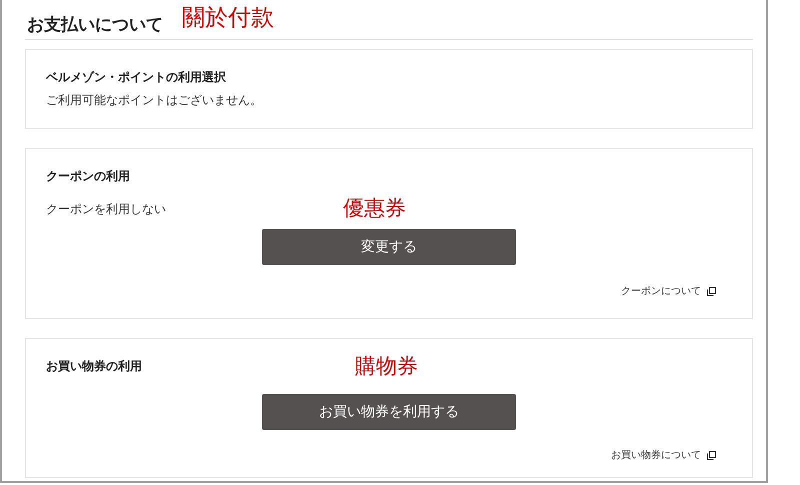 This screenshot has height=485, width=800. I want to click on section-title: クーポンの利用, so click(88, 176).